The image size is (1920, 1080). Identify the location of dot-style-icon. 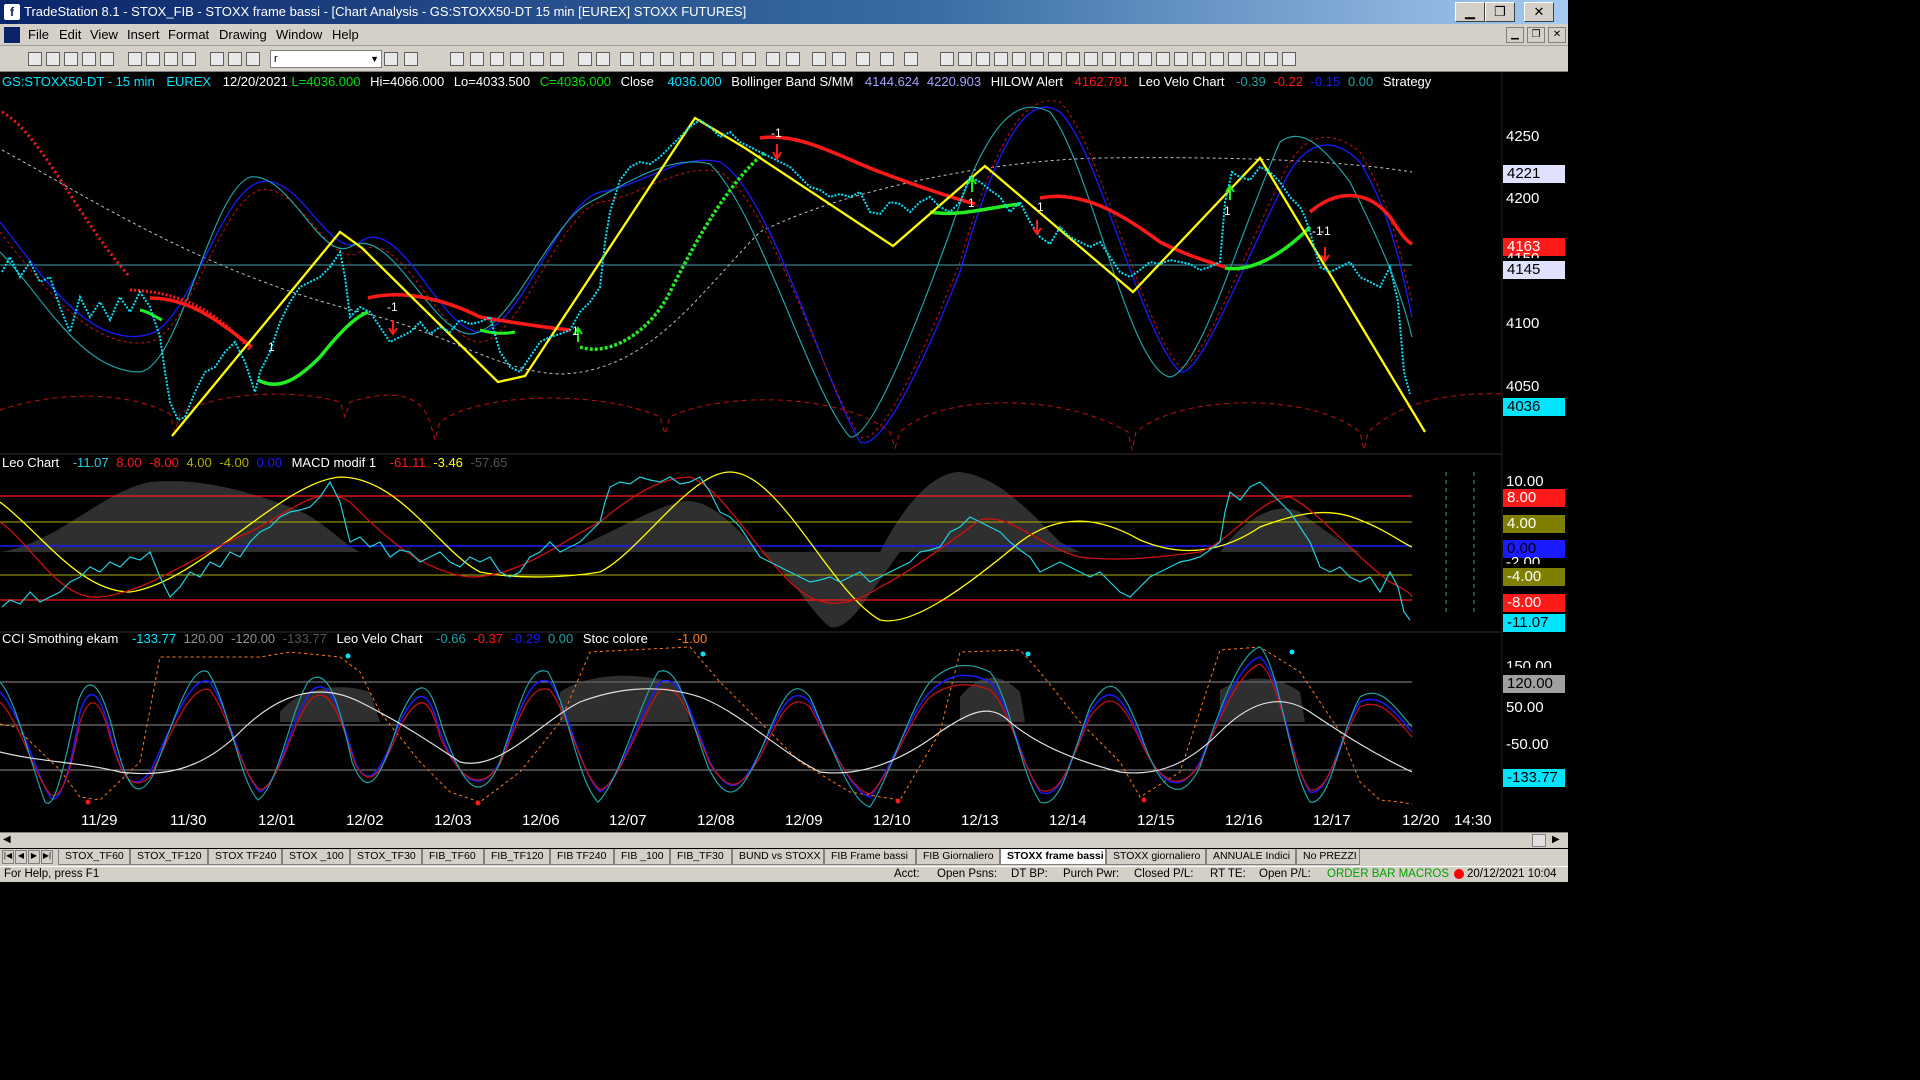
(687, 59).